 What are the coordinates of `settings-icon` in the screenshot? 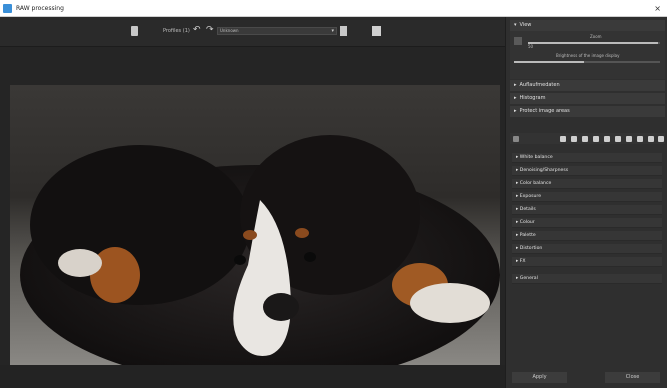 It's located at (516, 139).